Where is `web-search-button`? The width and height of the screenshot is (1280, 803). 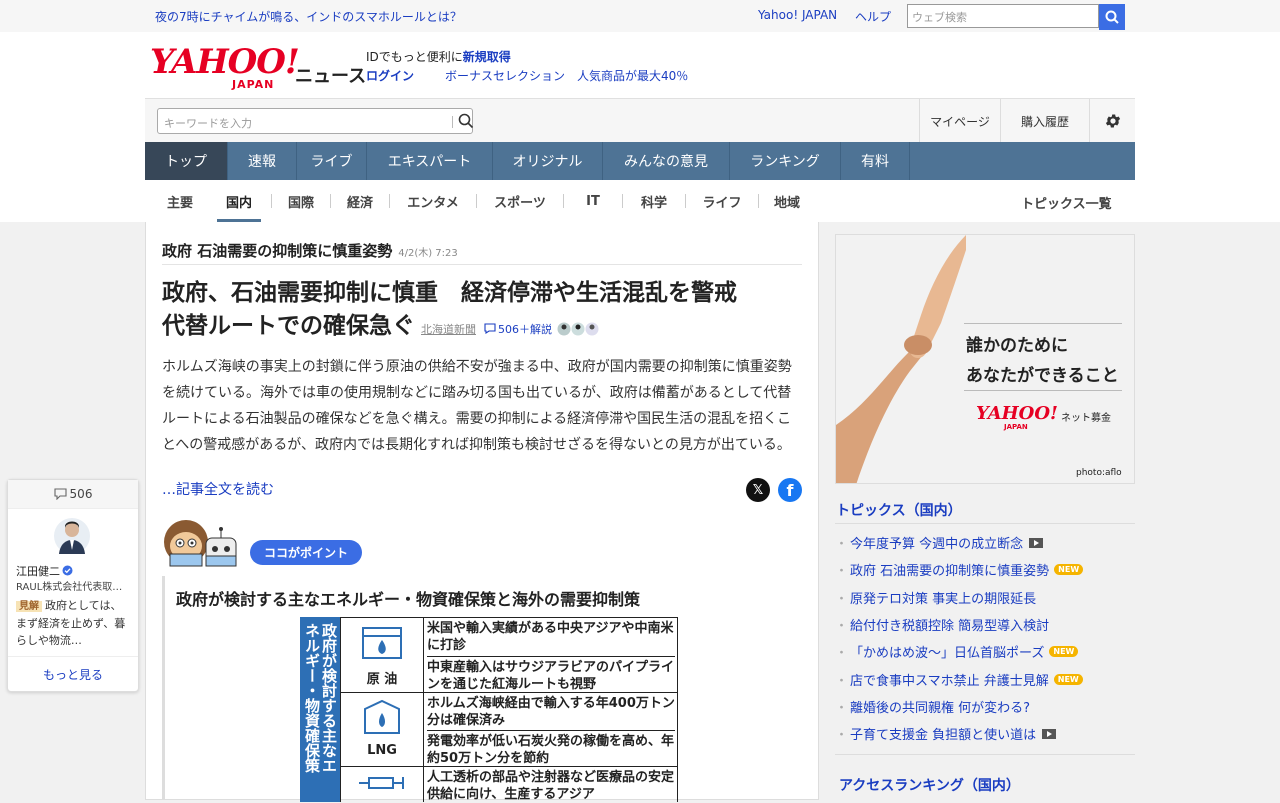
web-search-button is located at coordinates (1112, 17).